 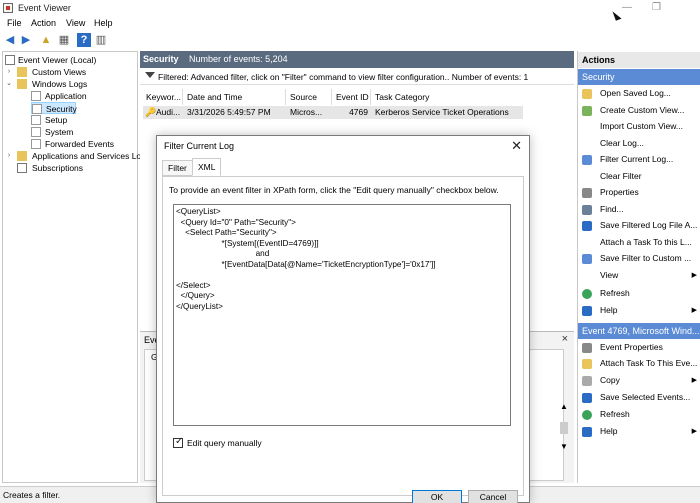 What do you see at coordinates (639, 60) in the screenshot?
I see `actions-header: Actions` at bounding box center [639, 60].